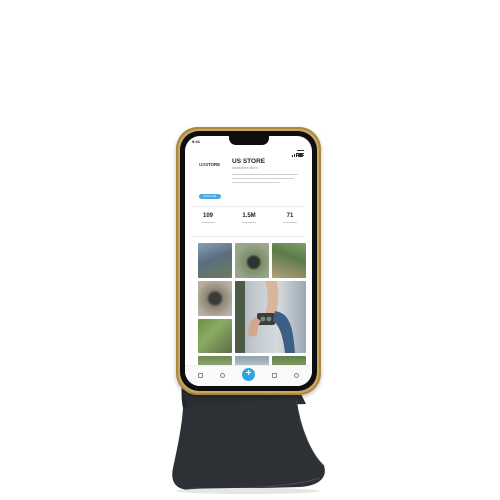 The width and height of the screenshot is (500, 500). I want to click on store-logo: USSTORE, so click(211, 166).